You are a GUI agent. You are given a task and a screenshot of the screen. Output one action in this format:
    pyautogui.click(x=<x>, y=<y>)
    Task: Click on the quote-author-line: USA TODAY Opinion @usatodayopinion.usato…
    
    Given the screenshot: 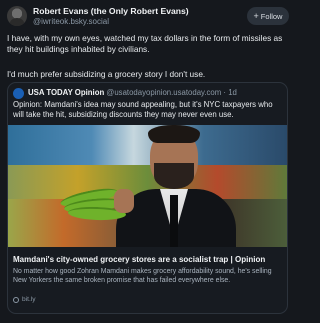 What is the action you would take?
    pyautogui.click(x=132, y=92)
    